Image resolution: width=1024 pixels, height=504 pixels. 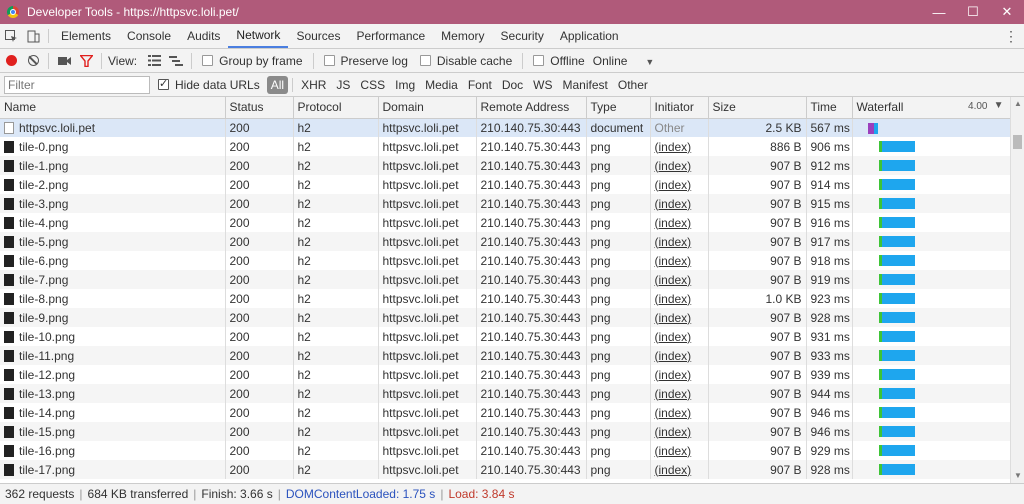 I want to click on offline-checkbox: Offline, so click(x=559, y=61).